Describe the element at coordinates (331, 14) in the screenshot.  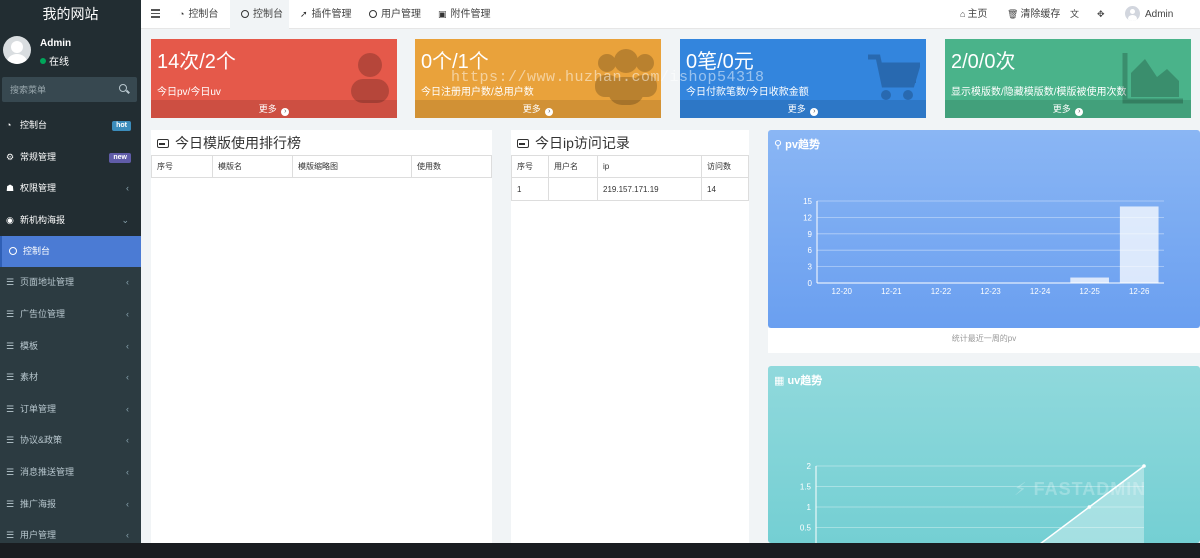
I see `tab-plugins: ➚ 插件管理` at that location.